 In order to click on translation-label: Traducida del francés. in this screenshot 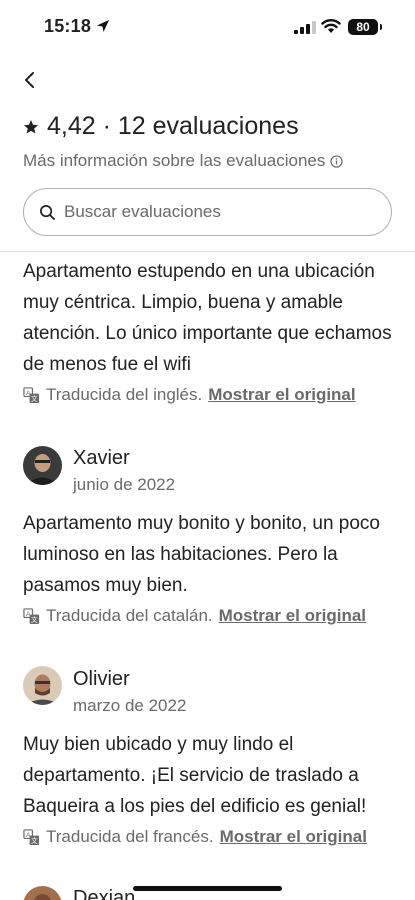, I will do `click(130, 836)`.